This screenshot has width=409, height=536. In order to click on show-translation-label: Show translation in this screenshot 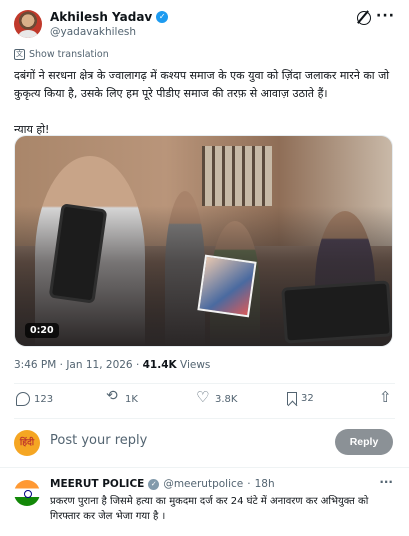, I will do `click(69, 54)`.